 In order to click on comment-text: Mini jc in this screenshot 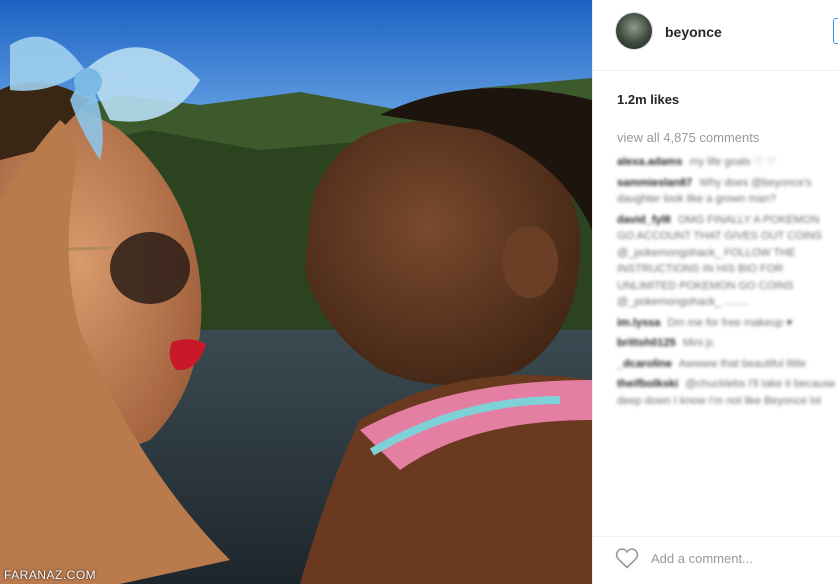, I will do `click(698, 343)`.